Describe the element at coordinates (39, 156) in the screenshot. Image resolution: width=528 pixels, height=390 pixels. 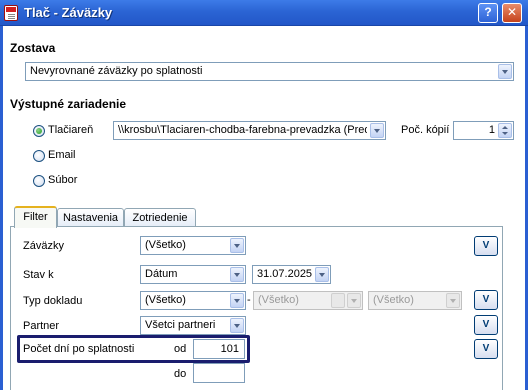
I see `email-radio` at that location.